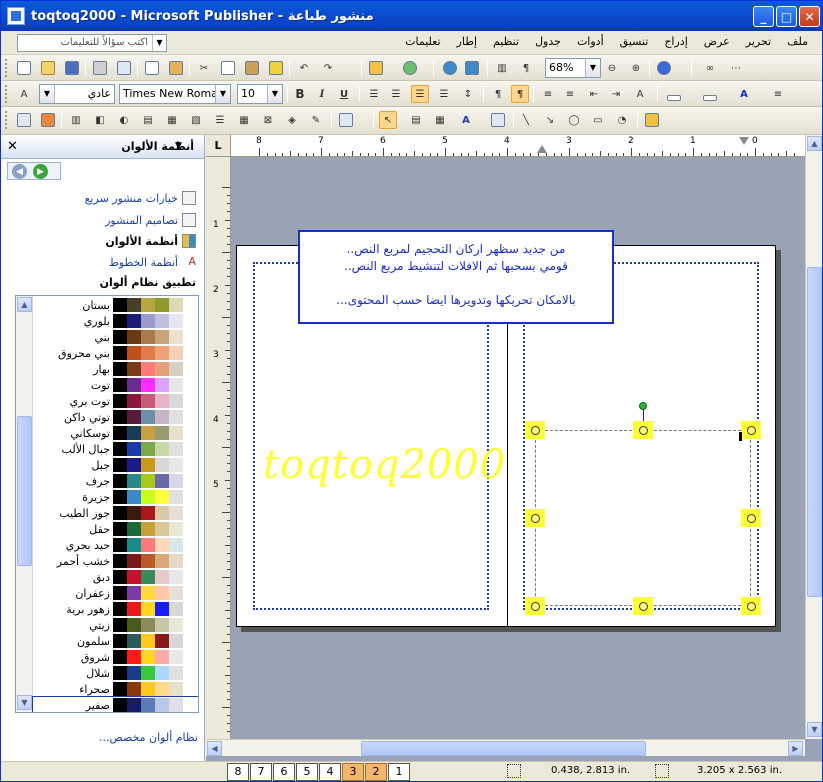 The width and height of the screenshot is (823, 782). What do you see at coordinates (115, 401) in the screenshot?
I see `color-scheme-item: توت بري` at bounding box center [115, 401].